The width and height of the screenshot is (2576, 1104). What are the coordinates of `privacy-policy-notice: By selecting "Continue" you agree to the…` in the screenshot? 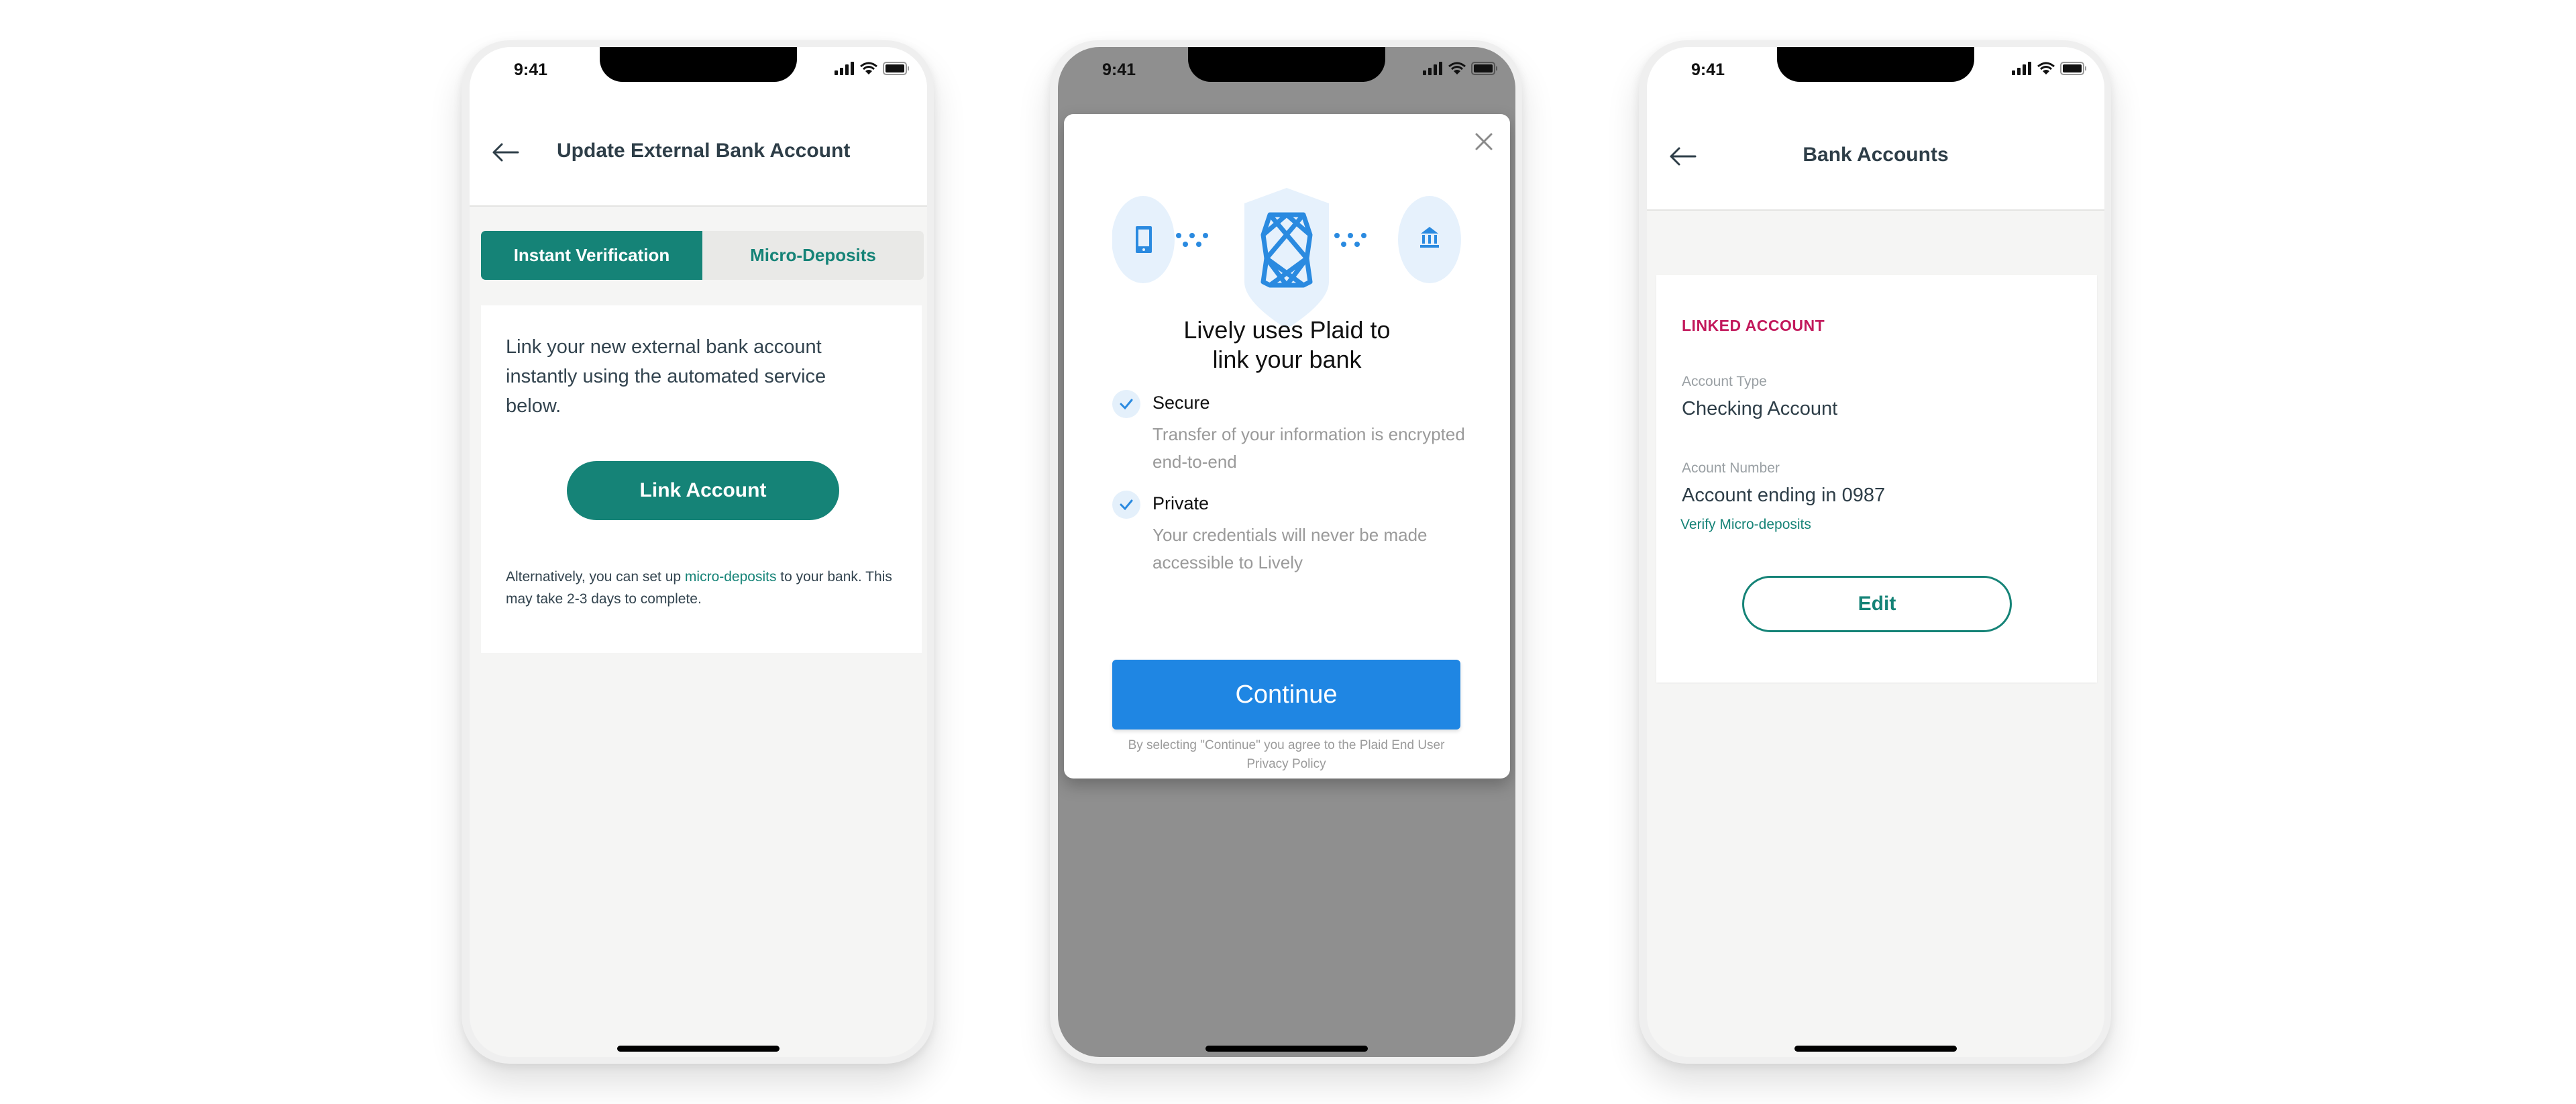 It's located at (1286, 755).